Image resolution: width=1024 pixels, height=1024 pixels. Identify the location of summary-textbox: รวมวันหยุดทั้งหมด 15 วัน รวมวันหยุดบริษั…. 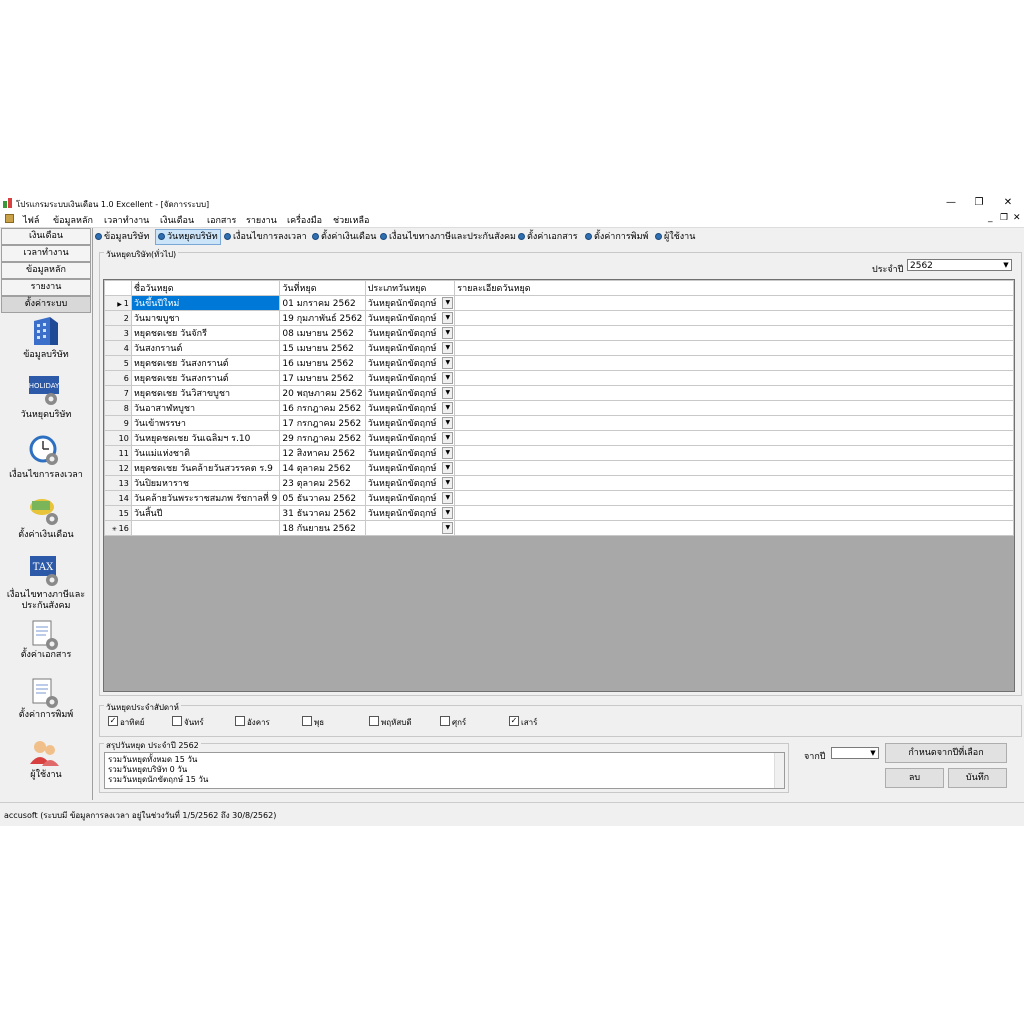
(444, 770).